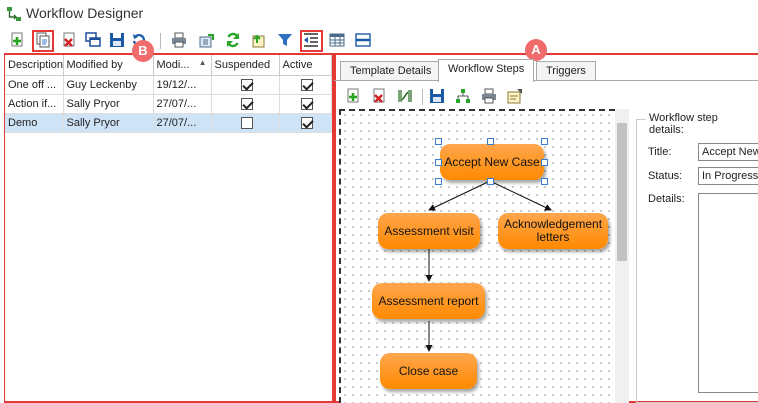 Image resolution: width=758 pixels, height=403 pixels. What do you see at coordinates (143, 51) in the screenshot?
I see `callout-badge-b: B` at bounding box center [143, 51].